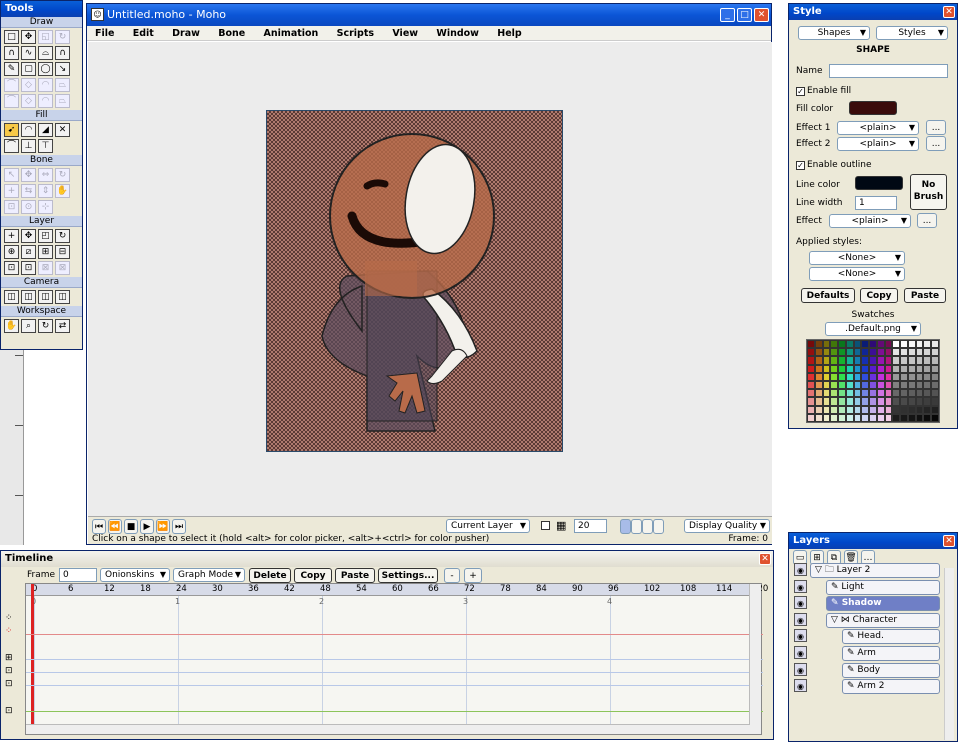 The width and height of the screenshot is (960, 744). I want to click on display-quality-dropdown: Display Quality ▼, so click(727, 526).